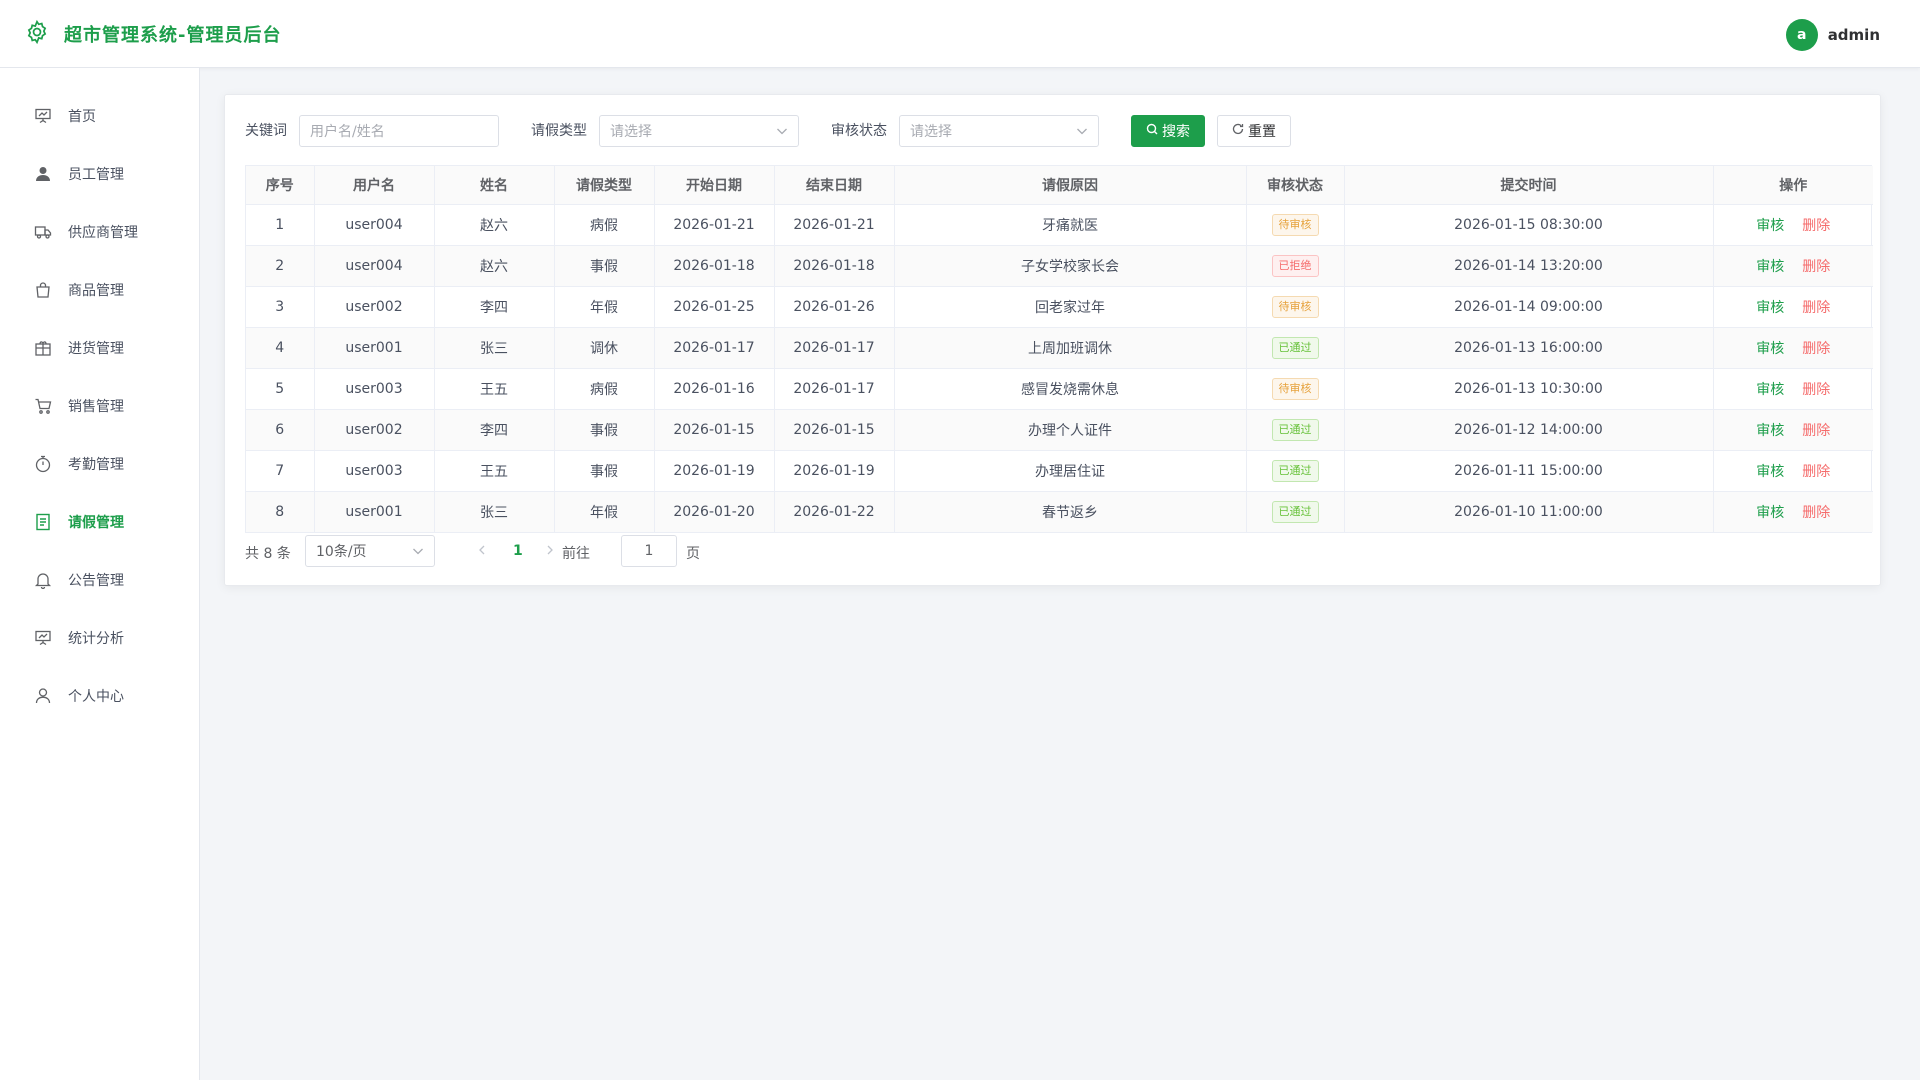  What do you see at coordinates (280, 430) in the screenshot?
I see `cell-no: 6` at bounding box center [280, 430].